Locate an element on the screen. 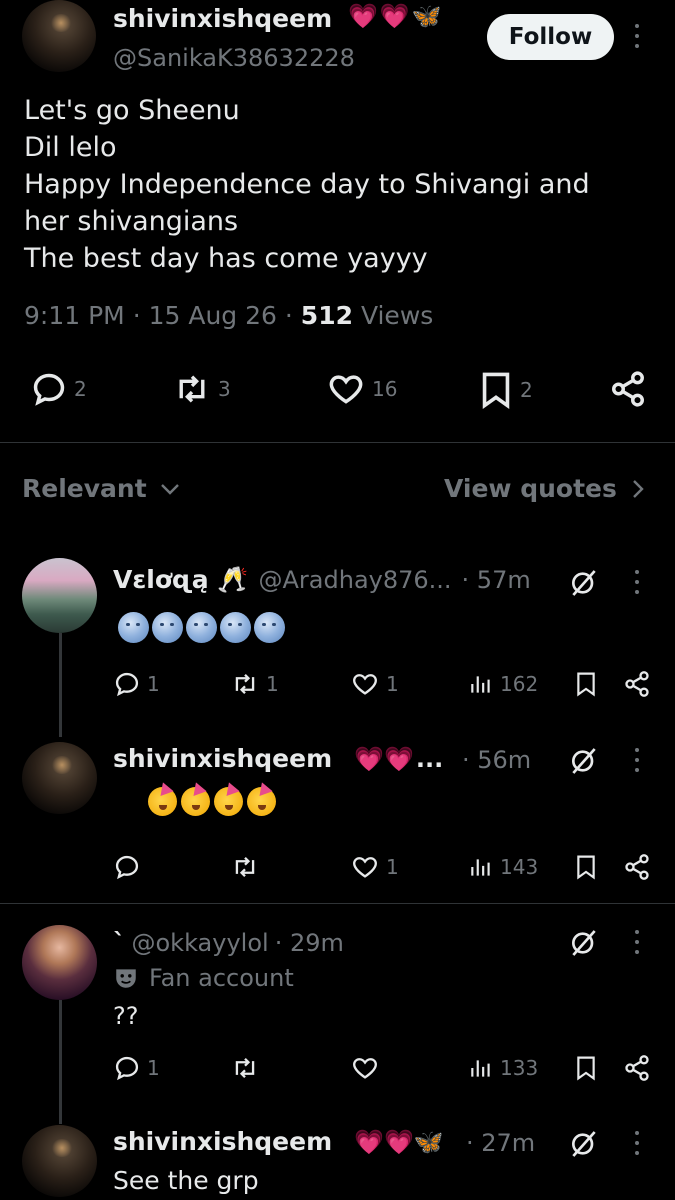 The height and width of the screenshot is (1200, 675). repost-button: 3 is located at coordinates (201, 389).